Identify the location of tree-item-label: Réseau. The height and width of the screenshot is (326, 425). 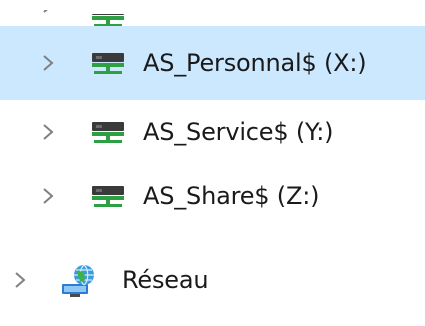
(165, 280).